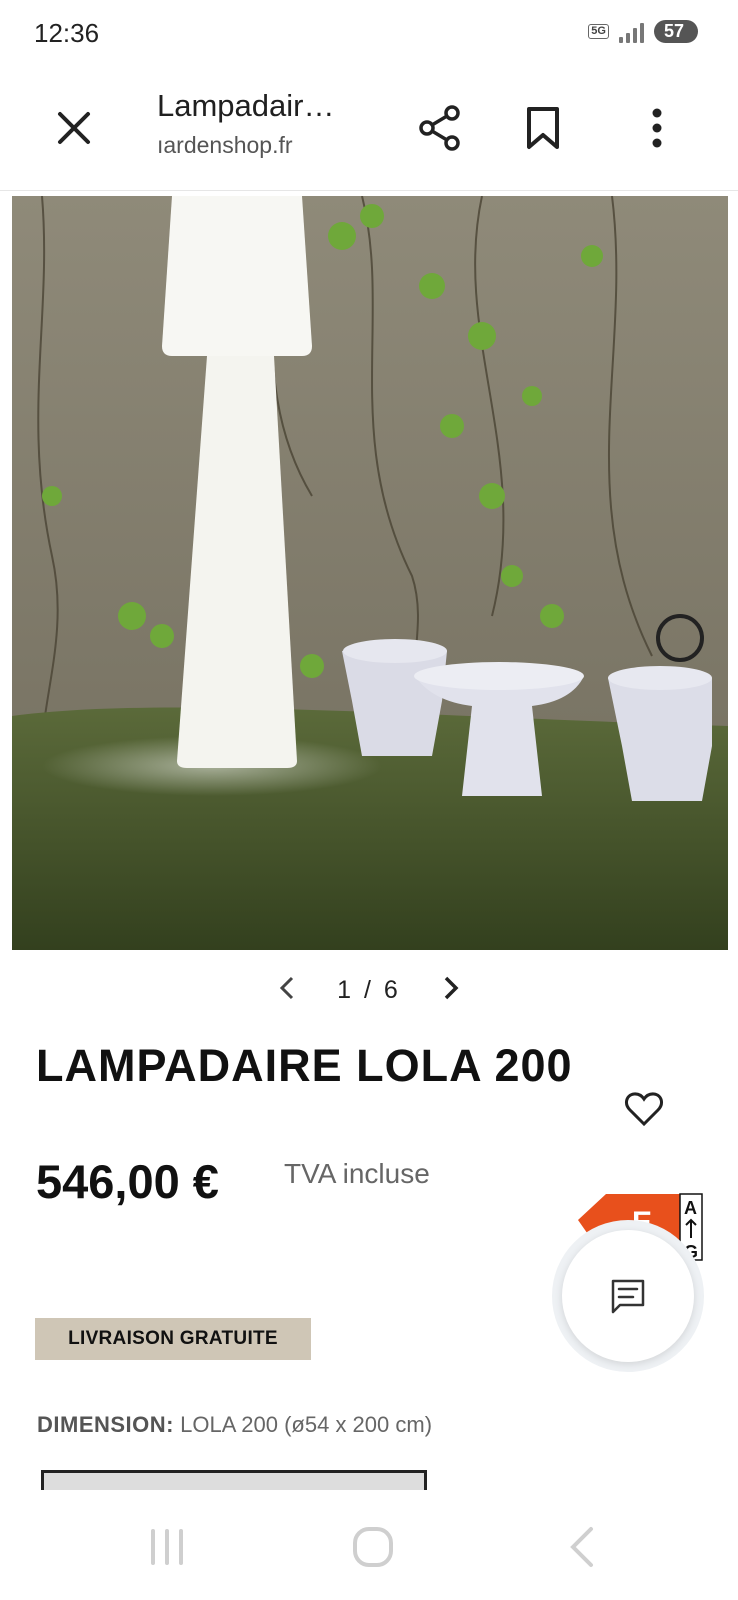 The width and height of the screenshot is (738, 1600). I want to click on recent-apps-icon, so click(167, 1547).